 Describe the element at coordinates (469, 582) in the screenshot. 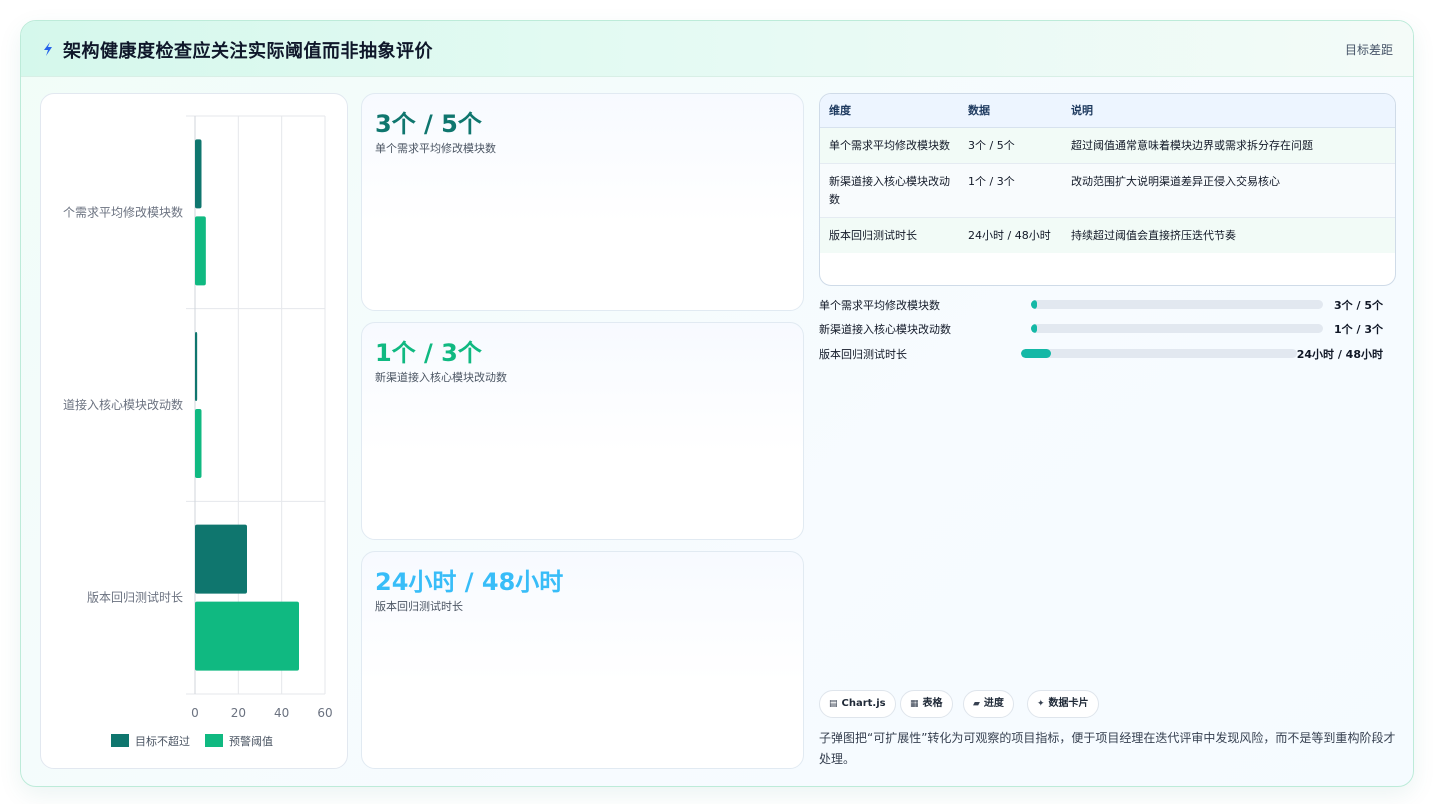

I see `card-value: 24小时 / 48小时` at that location.